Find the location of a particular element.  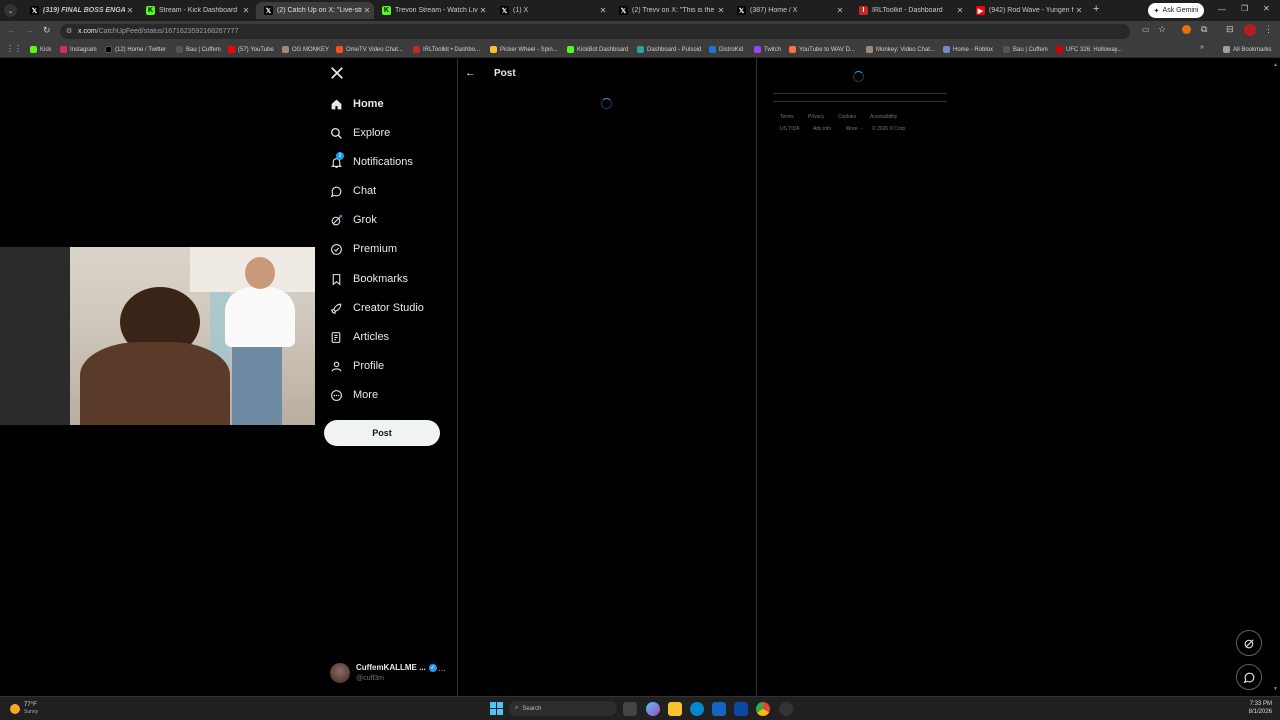

nav-notifications: Notifications 2 is located at coordinates (371, 162).